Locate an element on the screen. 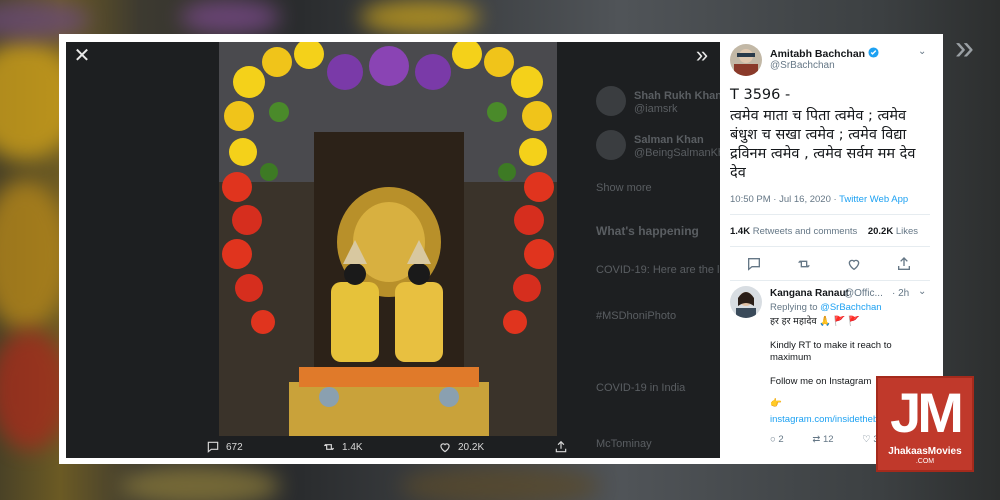  pointing-right-icon: 👉 is located at coordinates (776, 403).